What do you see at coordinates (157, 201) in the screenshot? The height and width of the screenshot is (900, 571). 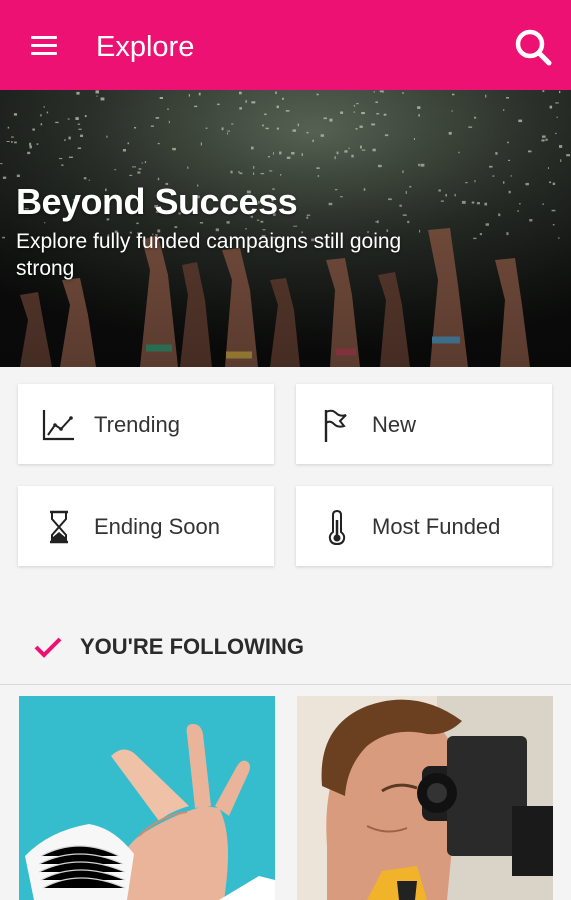 I see `hero-title: Beyond Success` at bounding box center [157, 201].